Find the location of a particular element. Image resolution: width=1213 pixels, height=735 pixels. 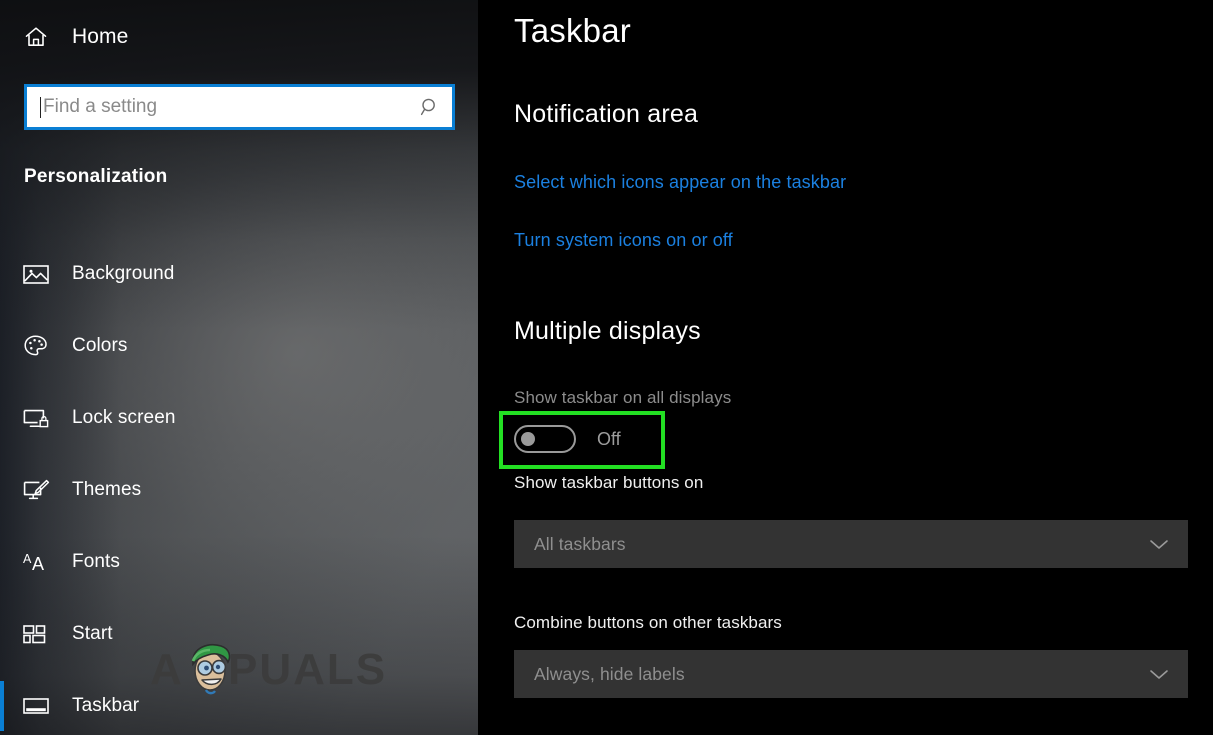

sidebar-home-button: Home is located at coordinates (77, 37).